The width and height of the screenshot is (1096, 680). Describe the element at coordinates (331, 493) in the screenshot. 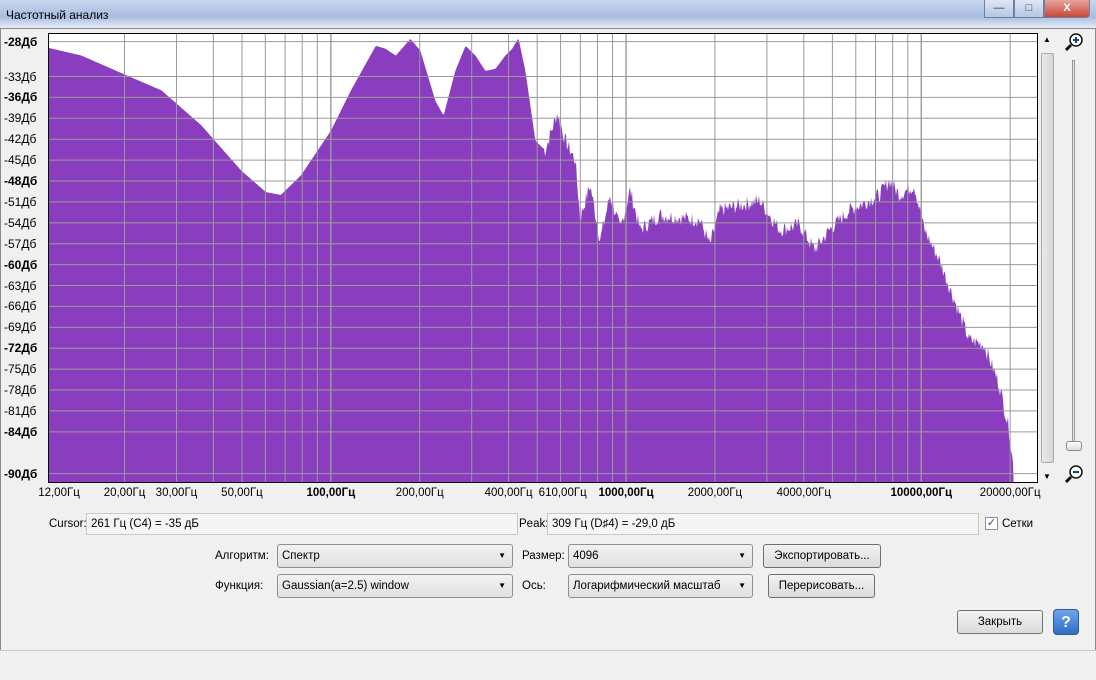

I see `x-tick-label: 100,00Гц` at that location.